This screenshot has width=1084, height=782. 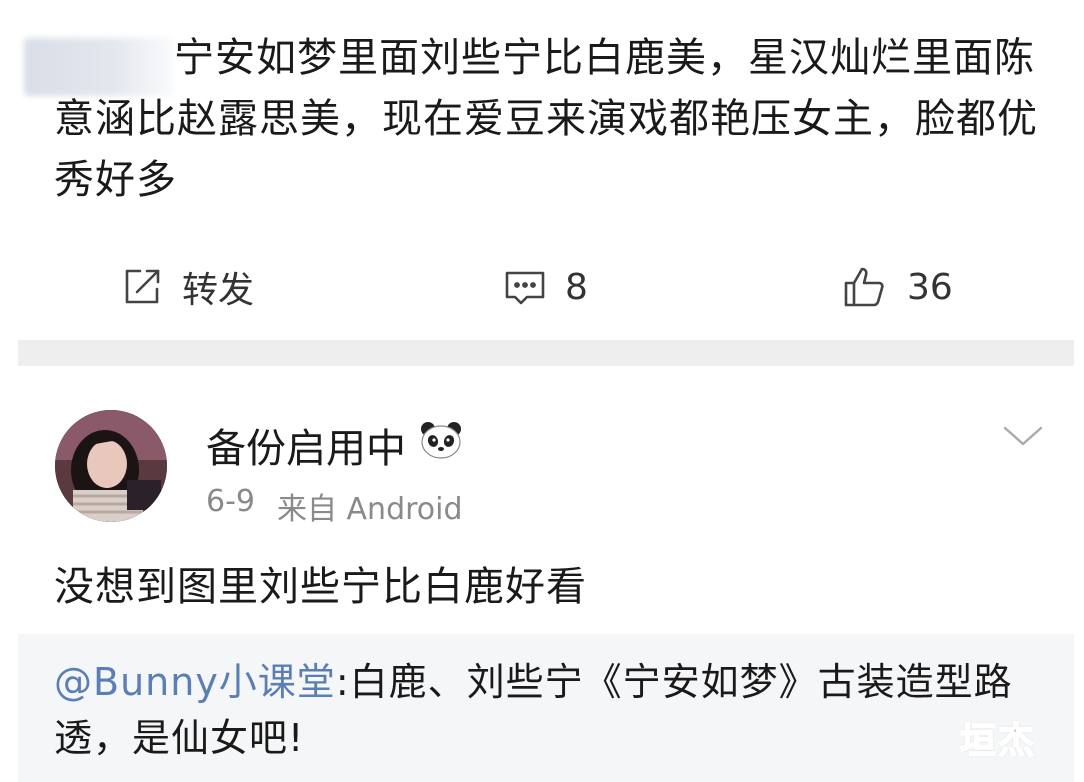 What do you see at coordinates (320, 587) in the screenshot?
I see `post-2-text: 没想到图里刘些宁比白鹿好看` at bounding box center [320, 587].